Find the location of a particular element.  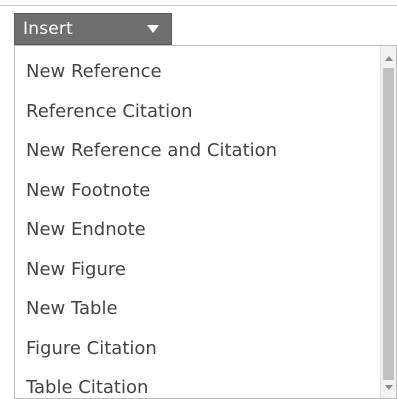

insert-button-label: Insert is located at coordinates (48, 29).